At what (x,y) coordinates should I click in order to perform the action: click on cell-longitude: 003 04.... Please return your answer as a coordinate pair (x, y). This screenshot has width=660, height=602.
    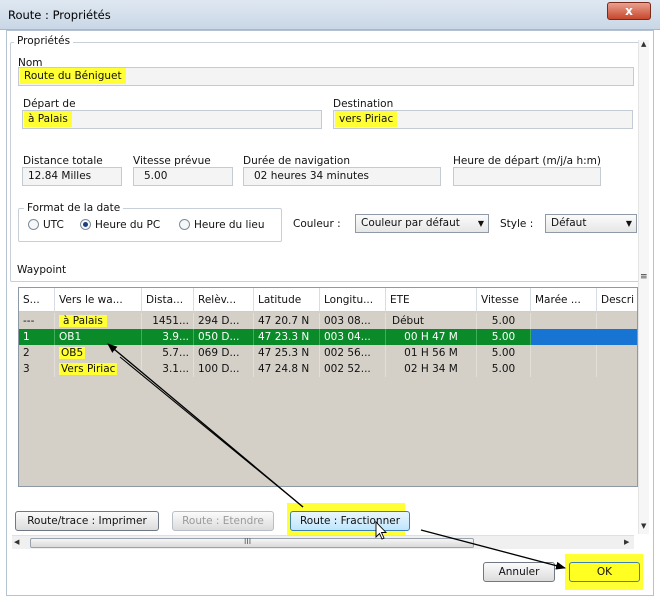
    Looking at the image, I should click on (353, 337).